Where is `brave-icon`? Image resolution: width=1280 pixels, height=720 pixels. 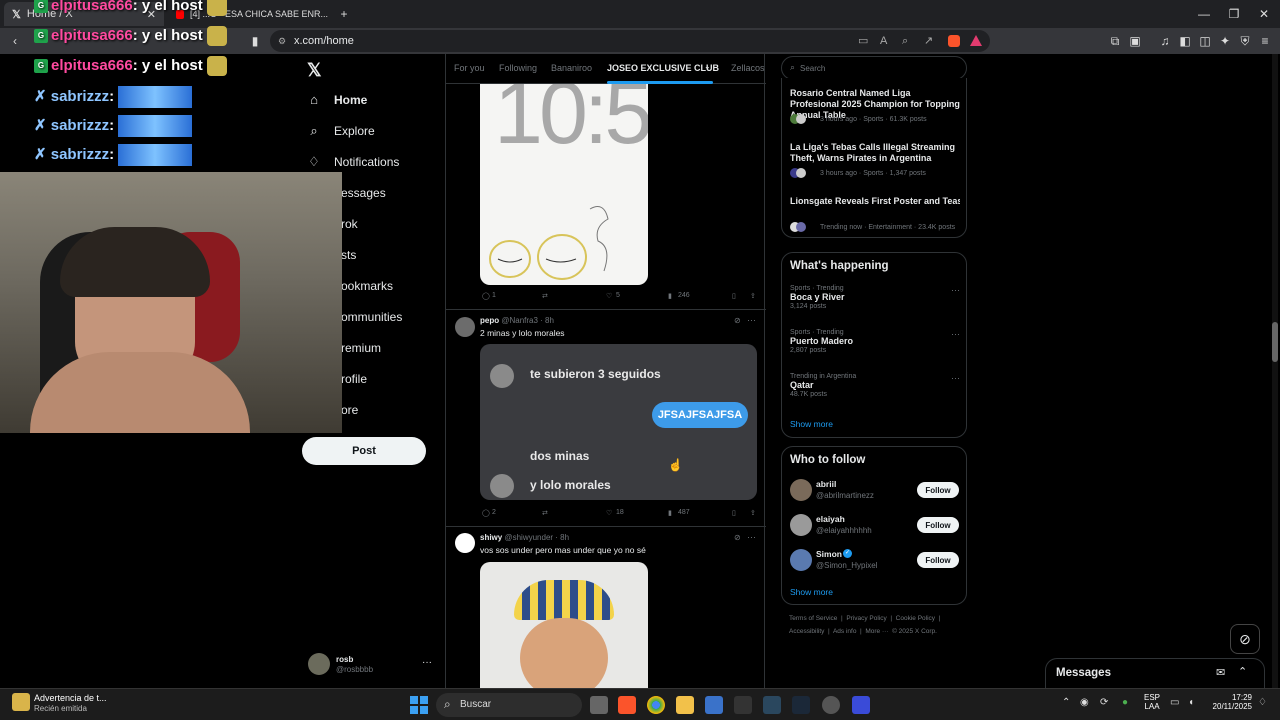 brave-icon is located at coordinates (627, 705).